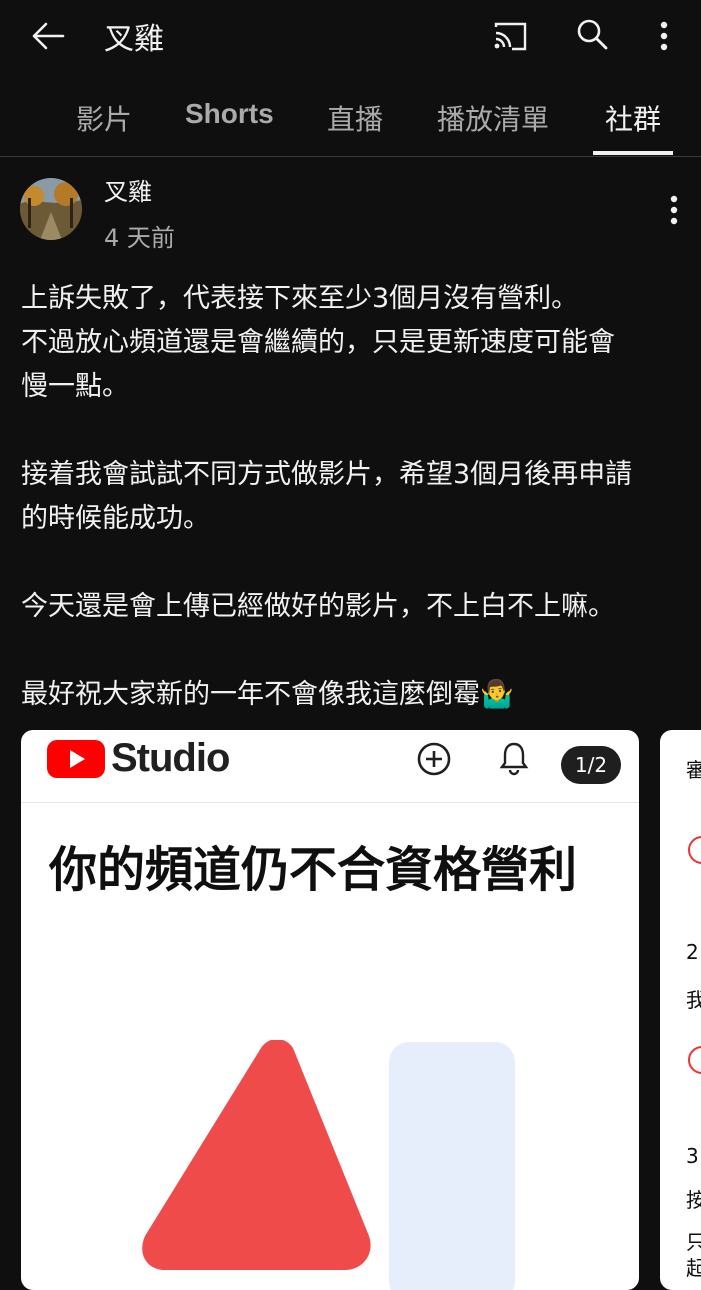 Image resolution: width=701 pixels, height=1290 pixels. Describe the element at coordinates (328, 1165) in the screenshot. I see `warning-illustration` at that location.